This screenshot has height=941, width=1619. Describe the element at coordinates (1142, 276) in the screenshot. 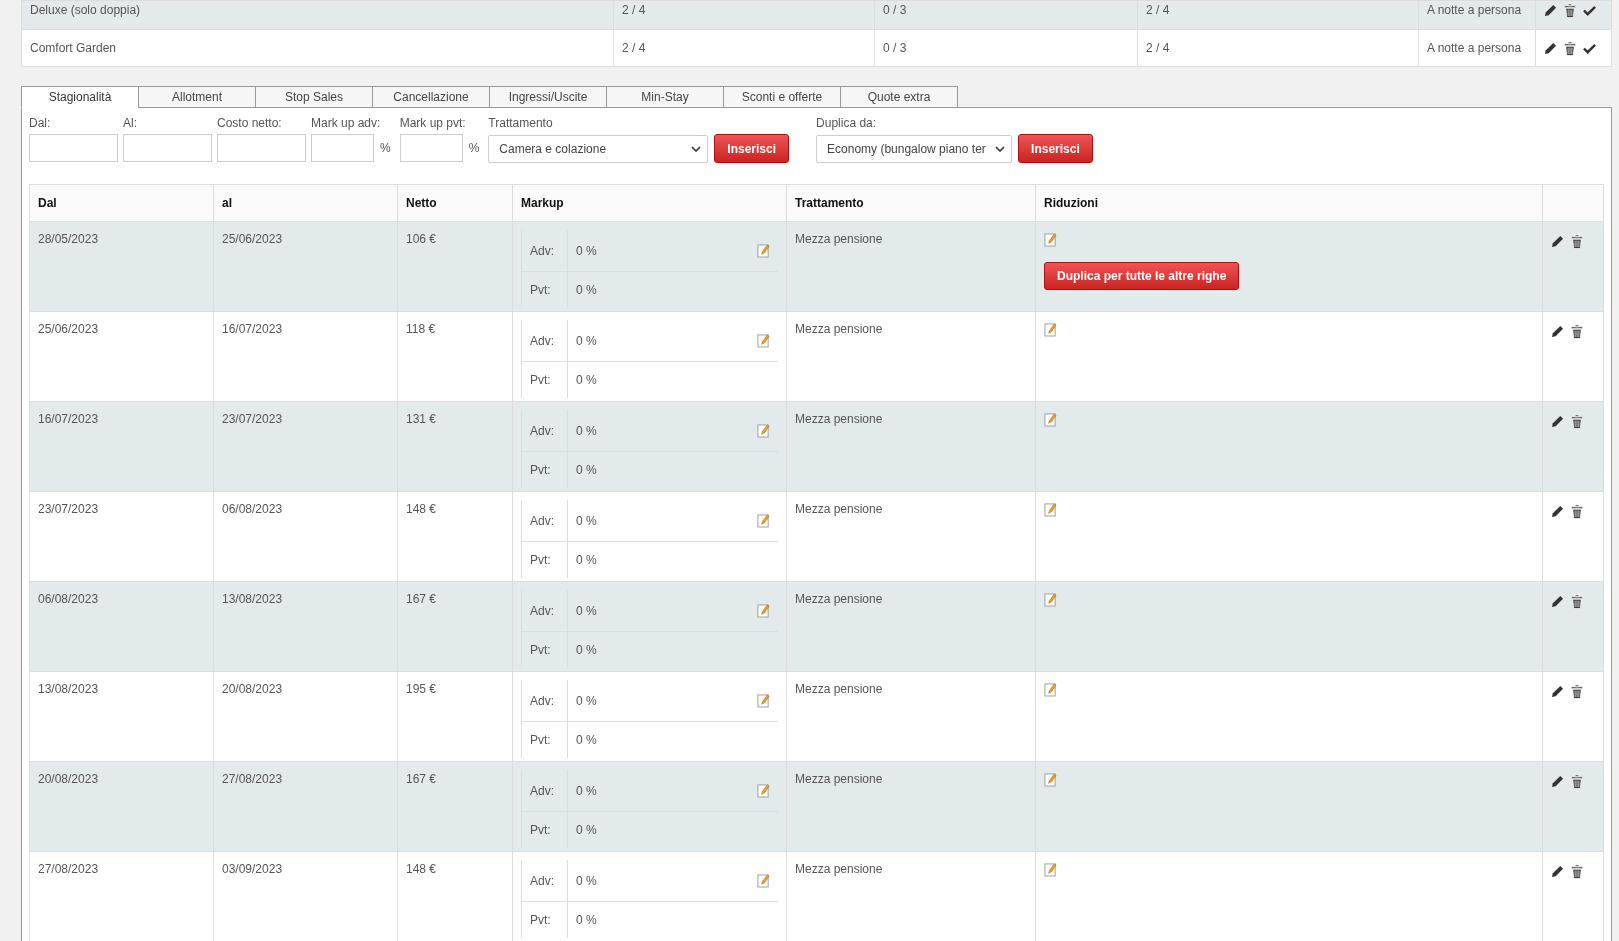

I see `duplicate-all-button: Duplica per tutte le altre righe` at that location.